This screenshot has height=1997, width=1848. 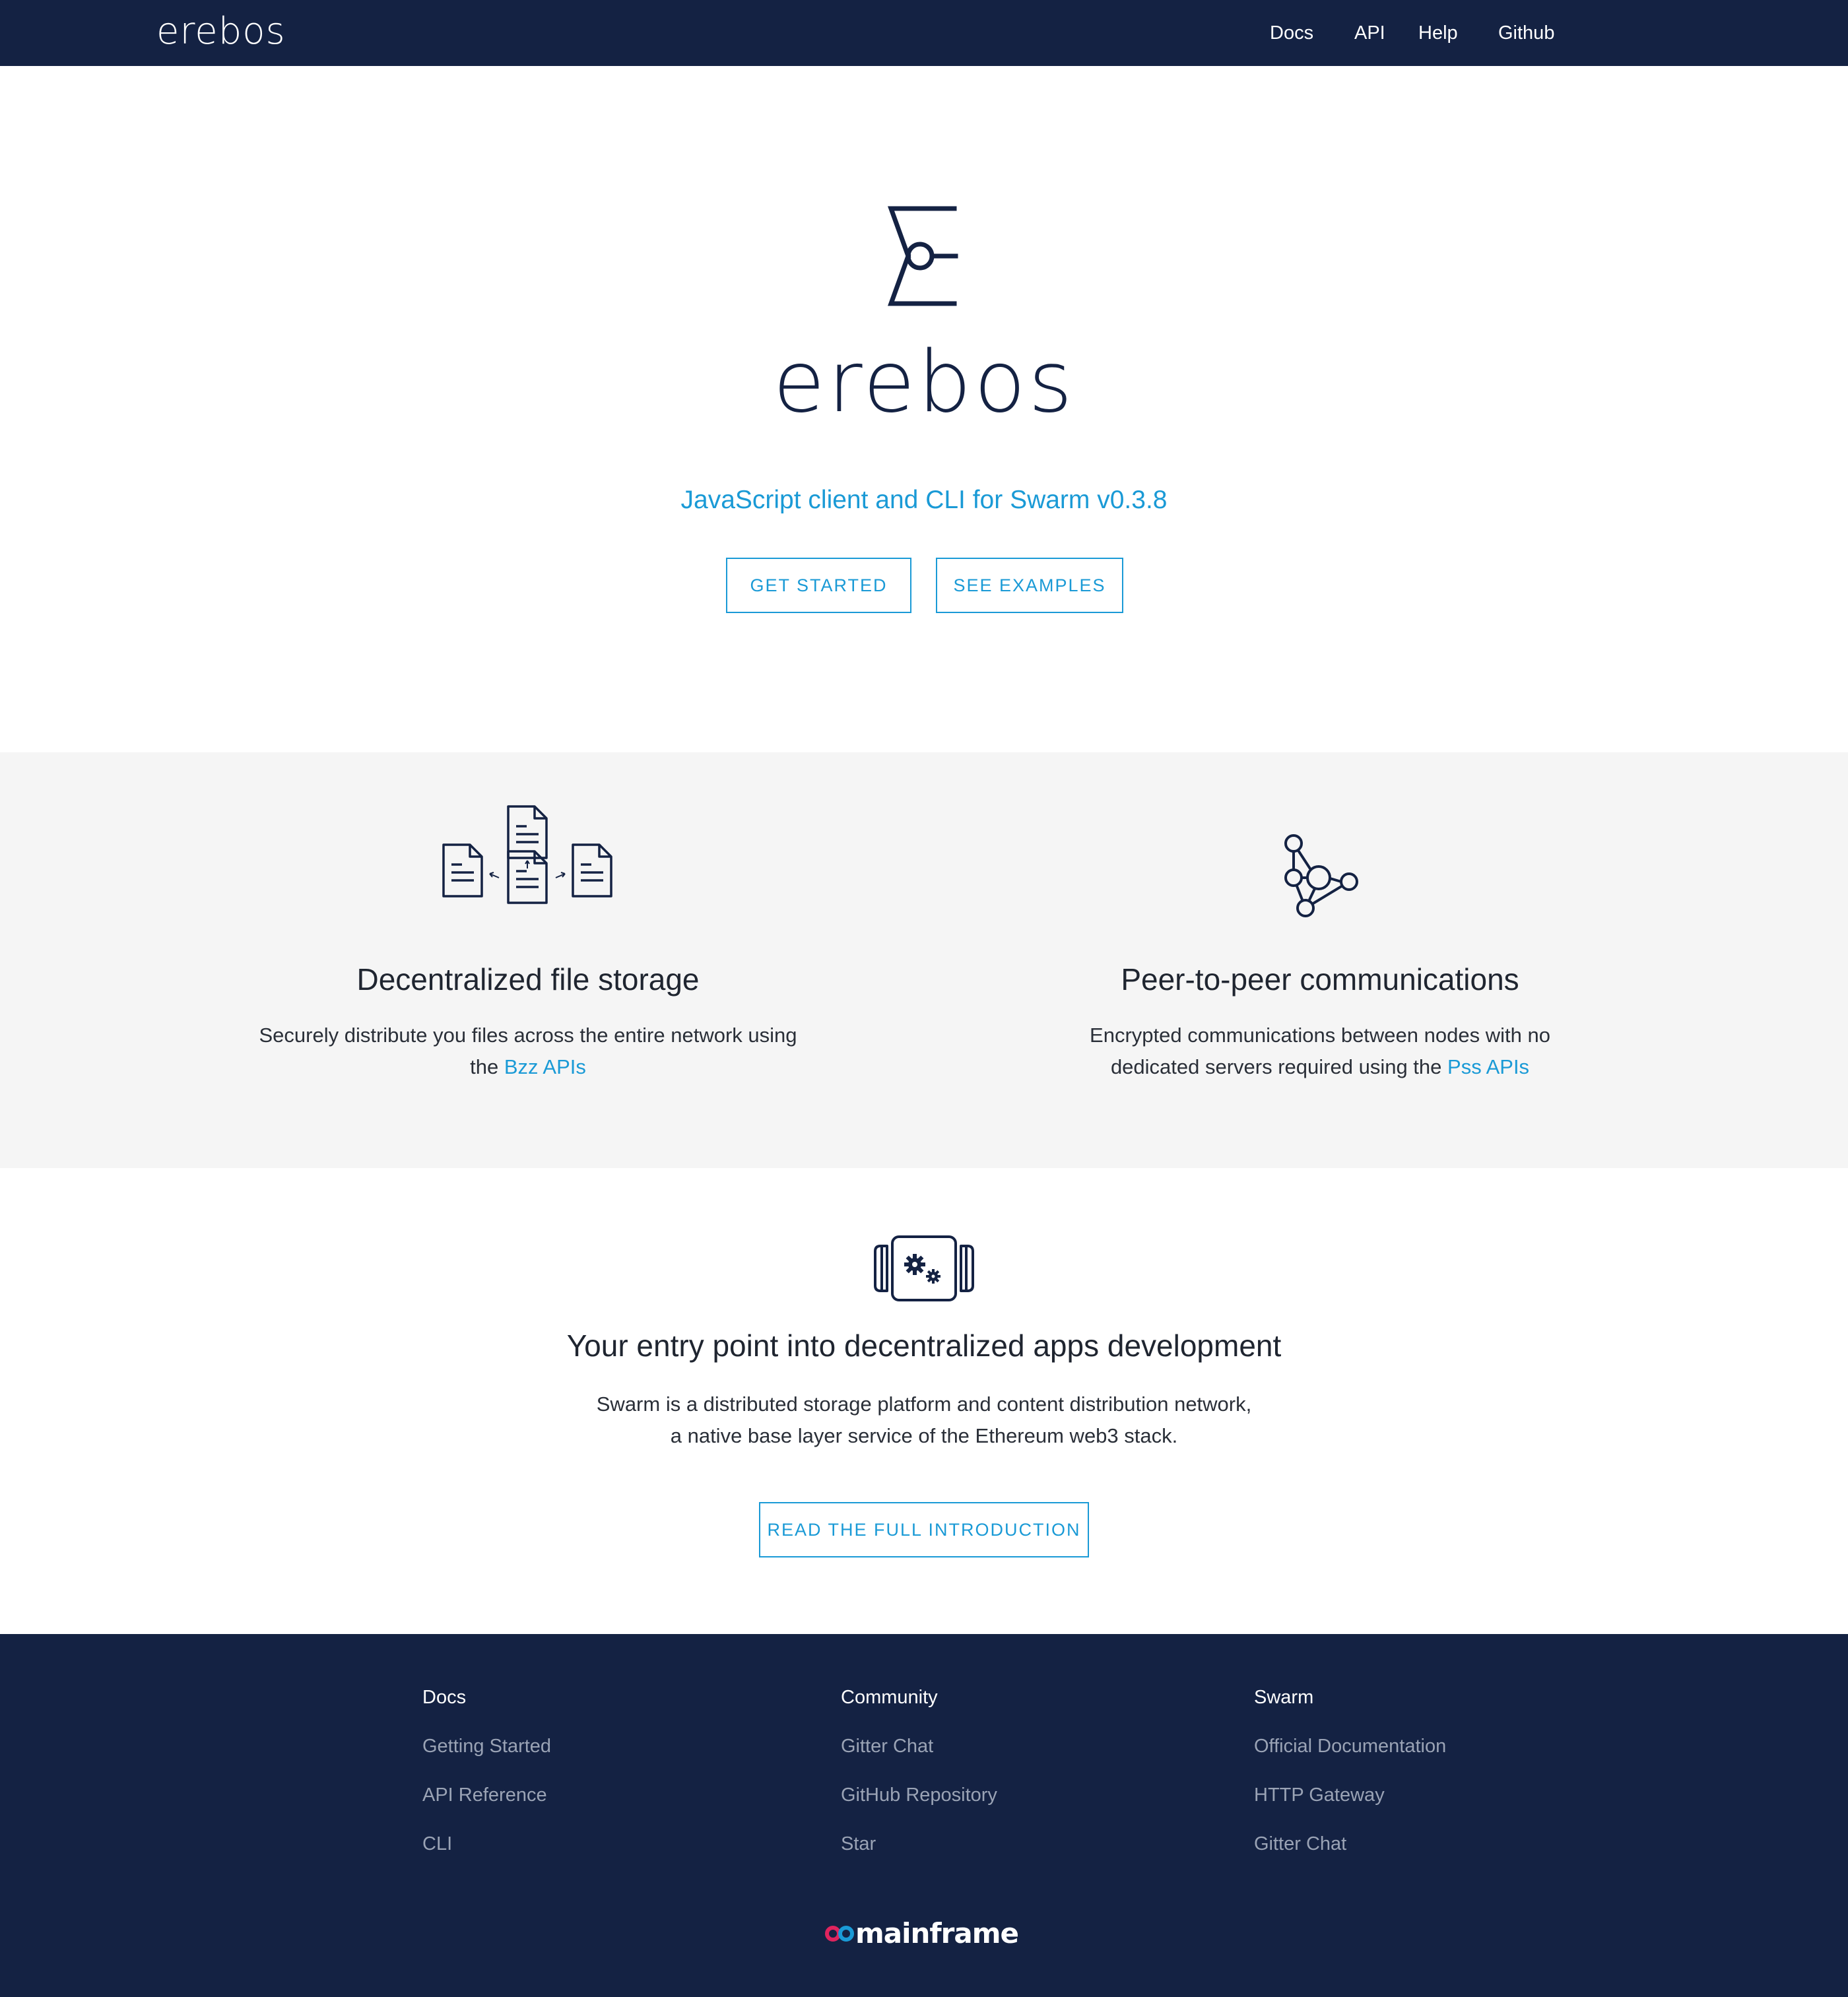 What do you see at coordinates (1488, 1066) in the screenshot?
I see `pss-apis-link: Pss APIs` at bounding box center [1488, 1066].